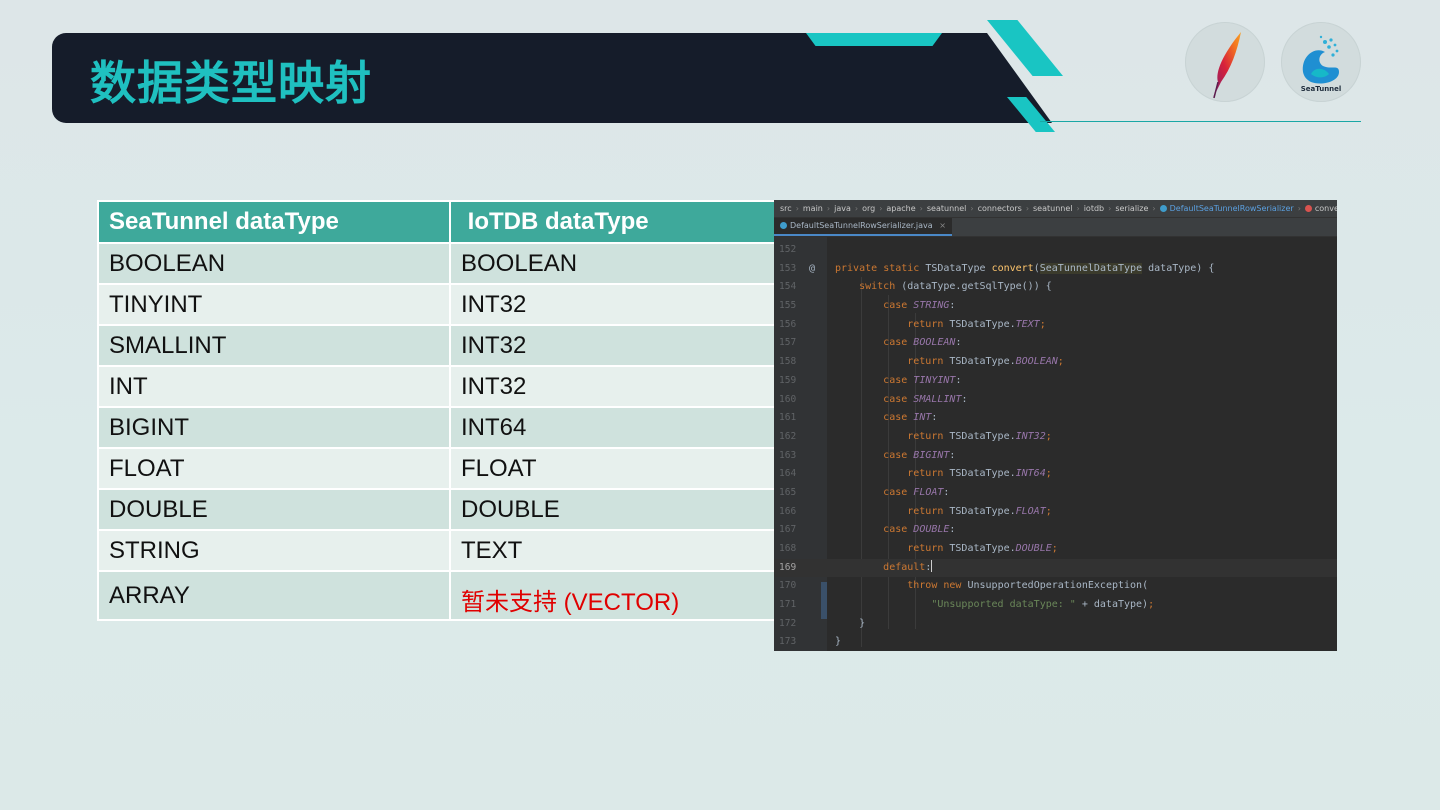 This screenshot has width=1440, height=810. What do you see at coordinates (908, 566) in the screenshot?
I see `code-text: default:` at bounding box center [908, 566].